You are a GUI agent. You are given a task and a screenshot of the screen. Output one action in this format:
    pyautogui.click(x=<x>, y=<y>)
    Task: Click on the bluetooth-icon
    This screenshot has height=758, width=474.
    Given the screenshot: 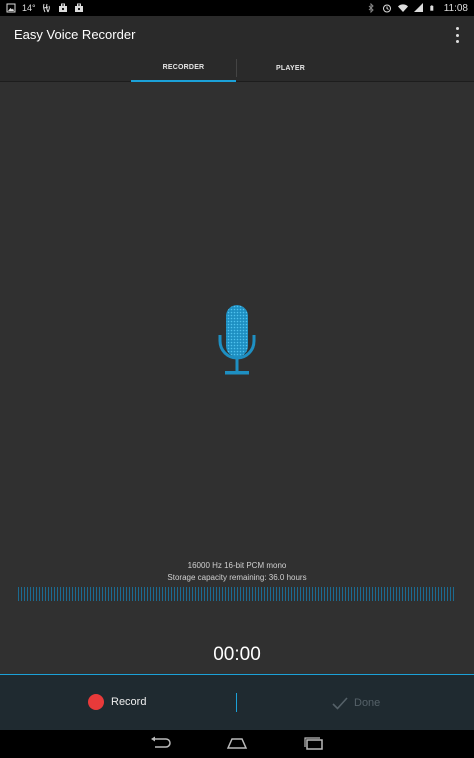 What is the action you would take?
    pyautogui.click(x=371, y=8)
    